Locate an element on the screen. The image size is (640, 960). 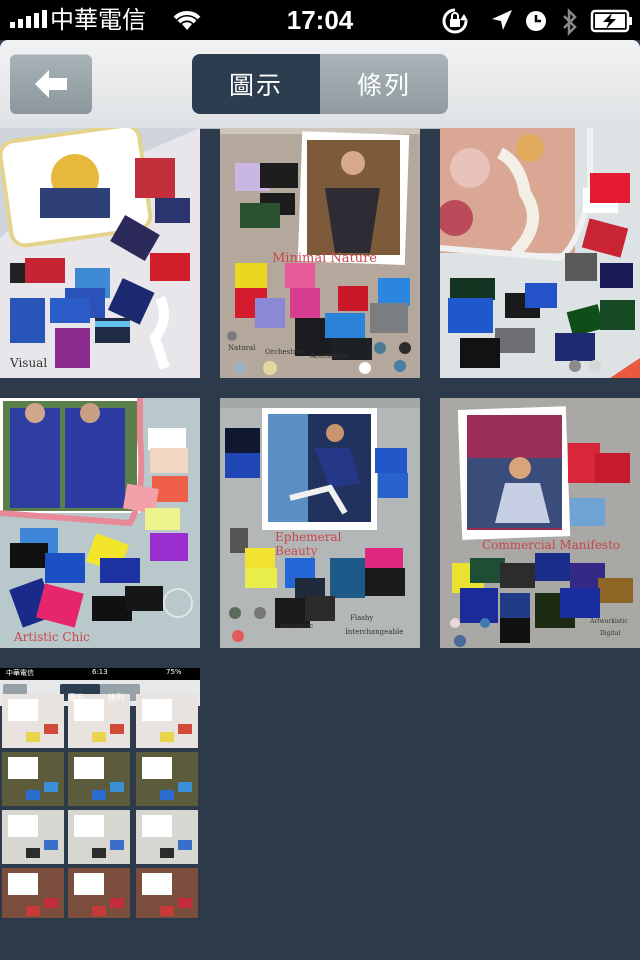
battery-charging-icon is located at coordinates (612, 23).